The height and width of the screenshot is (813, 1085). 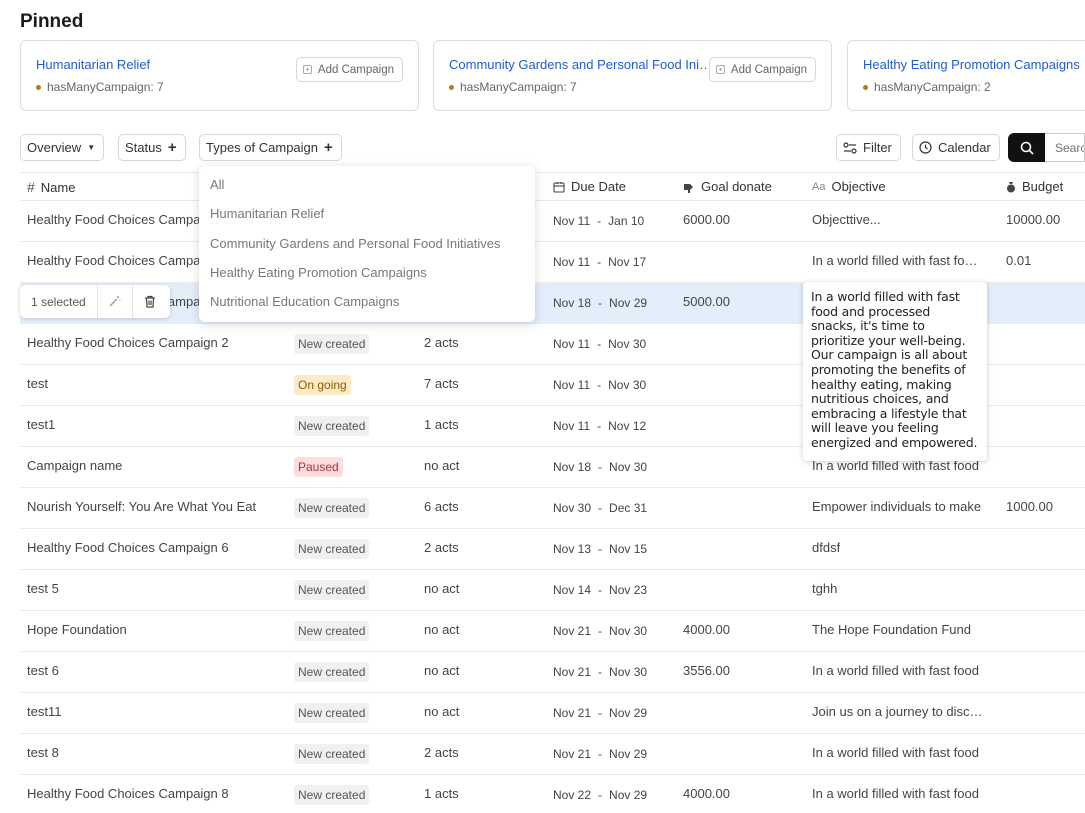 I want to click on due-start: Nov 21, so click(x=572, y=631).